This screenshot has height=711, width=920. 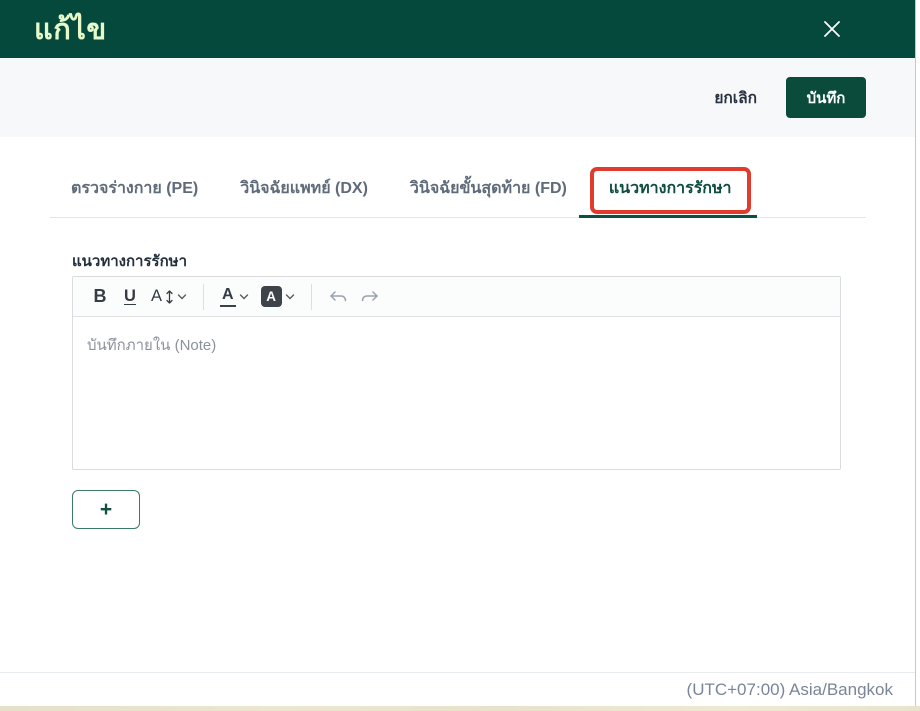 What do you see at coordinates (456, 297) in the screenshot?
I see `editor-toolbar: B U A A A` at bounding box center [456, 297].